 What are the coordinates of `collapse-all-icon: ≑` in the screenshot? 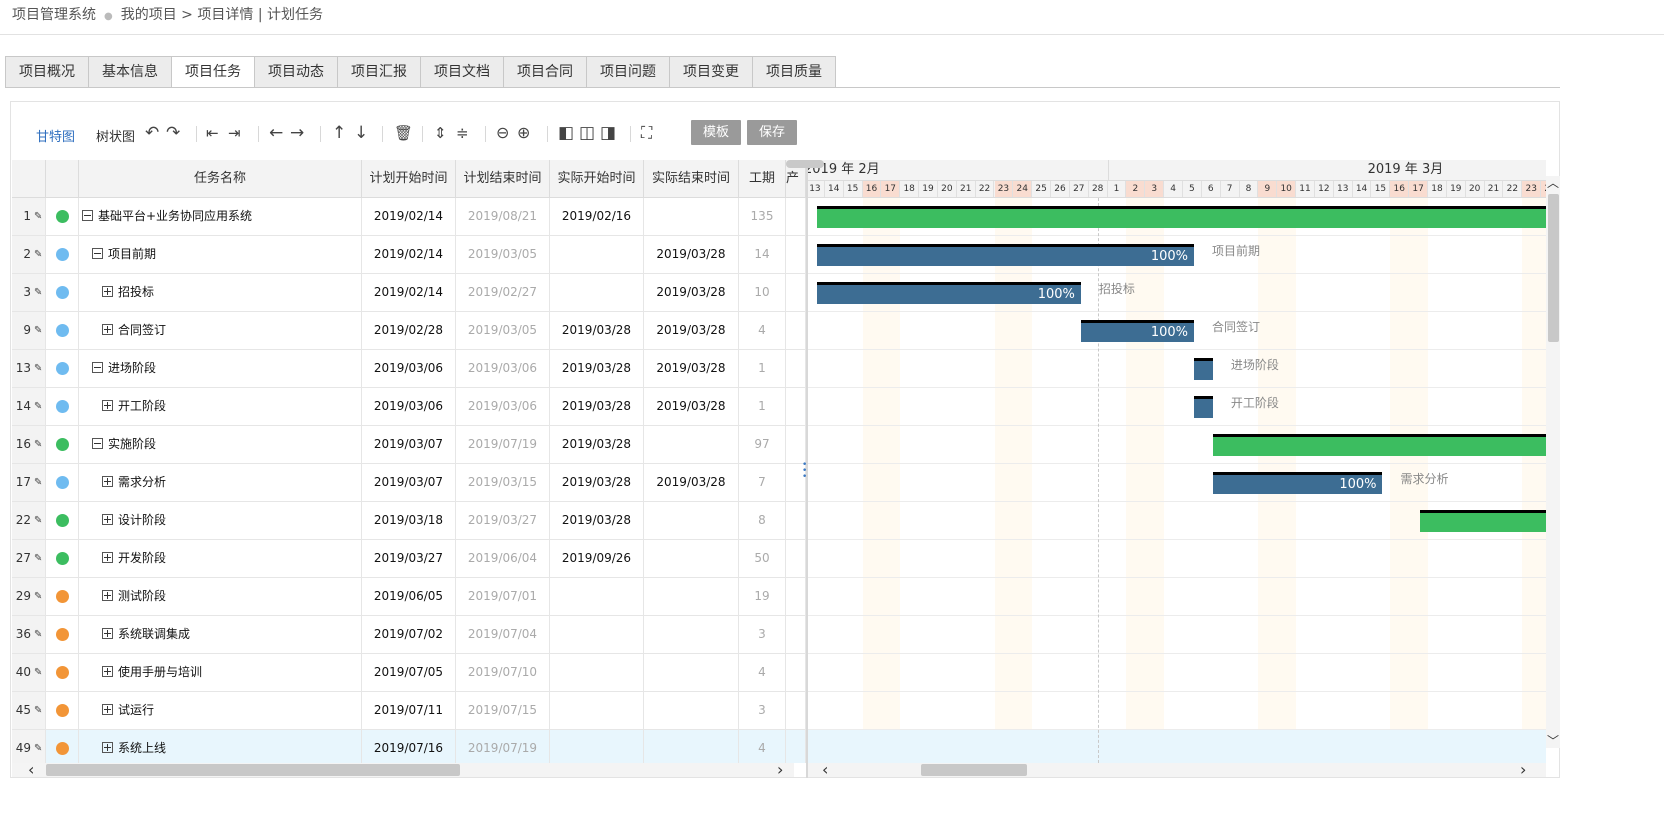 It's located at (462, 133).